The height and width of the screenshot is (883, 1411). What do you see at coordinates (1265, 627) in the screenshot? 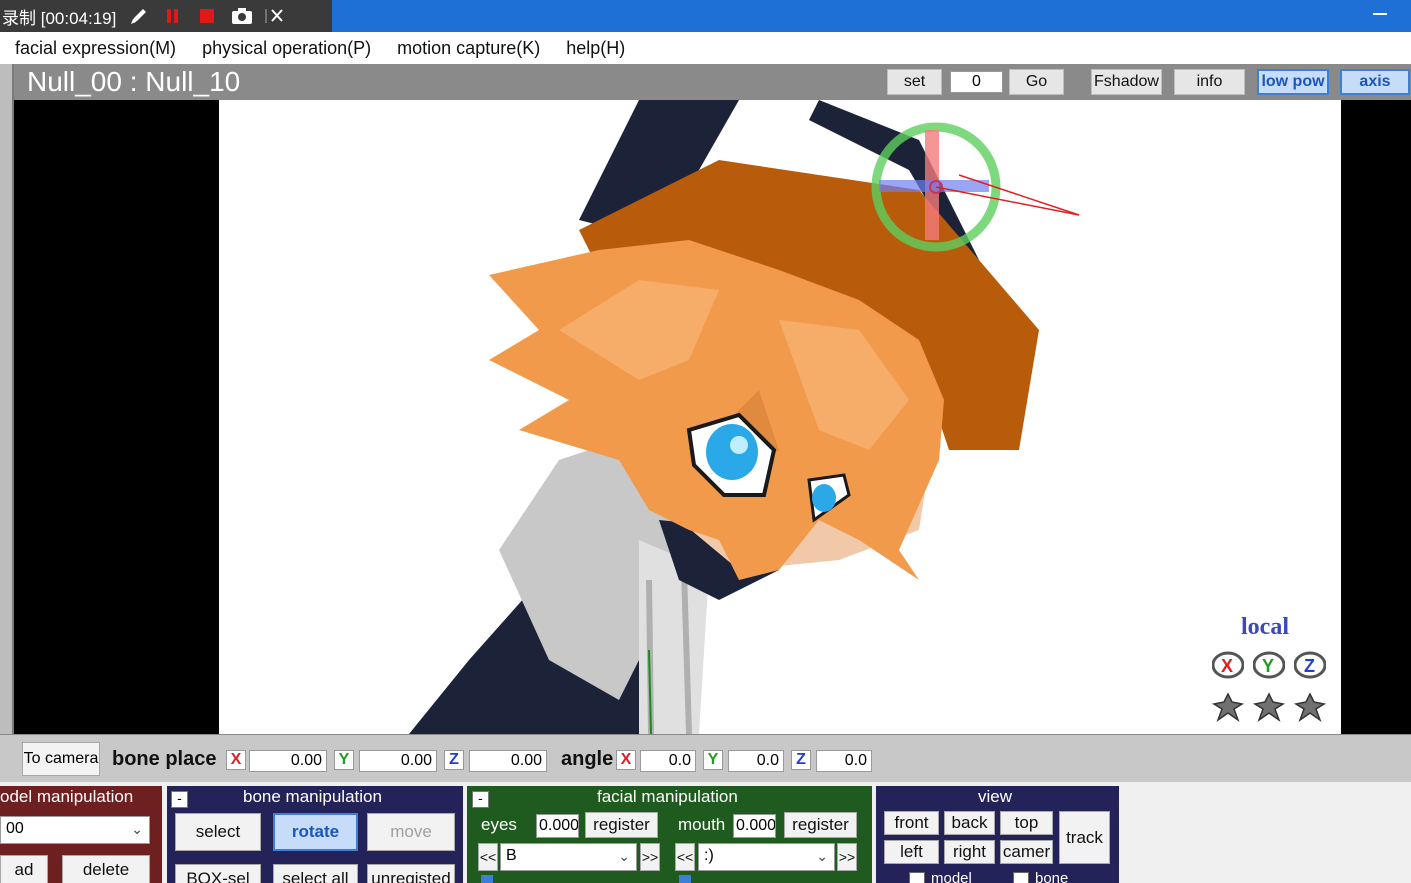
I see `local-axis-label: local` at bounding box center [1265, 627].